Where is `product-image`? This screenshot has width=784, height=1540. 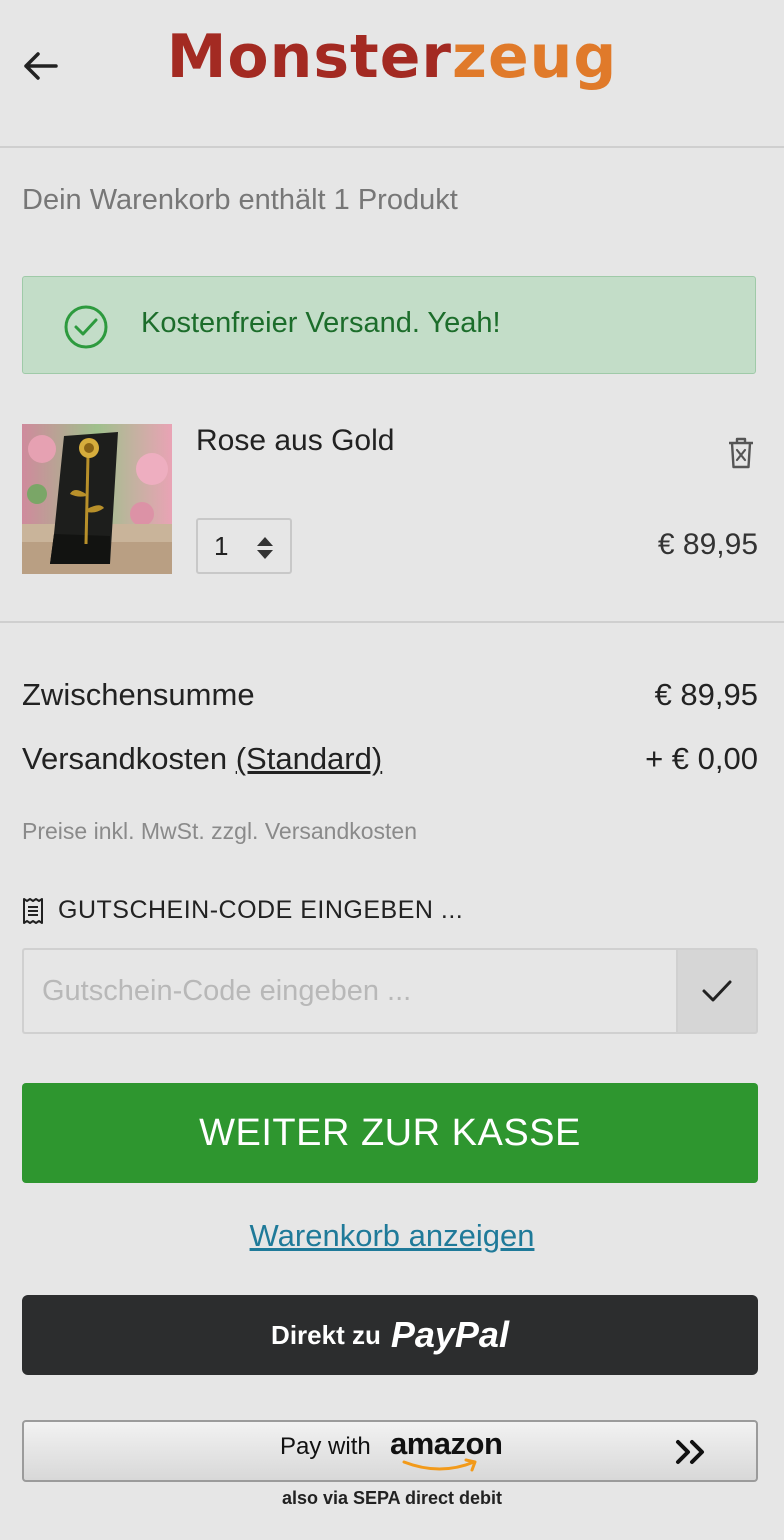 product-image is located at coordinates (97, 499).